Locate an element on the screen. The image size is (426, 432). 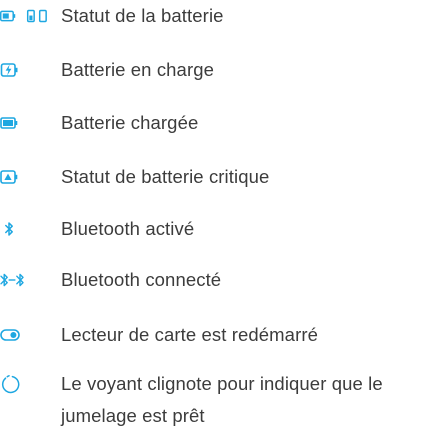
pairing-blink-icon is located at coordinates (24, 384).